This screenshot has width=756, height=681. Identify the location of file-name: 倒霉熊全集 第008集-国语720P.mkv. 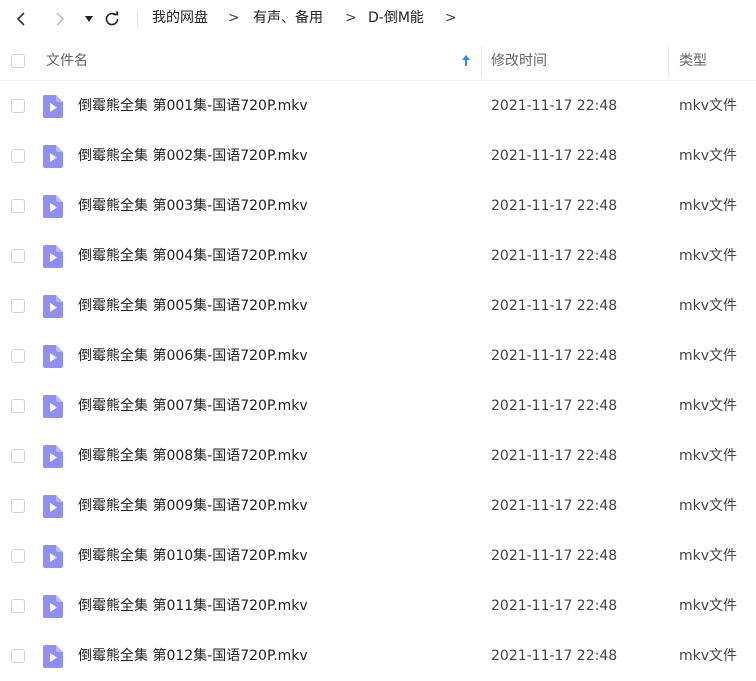
(193, 456).